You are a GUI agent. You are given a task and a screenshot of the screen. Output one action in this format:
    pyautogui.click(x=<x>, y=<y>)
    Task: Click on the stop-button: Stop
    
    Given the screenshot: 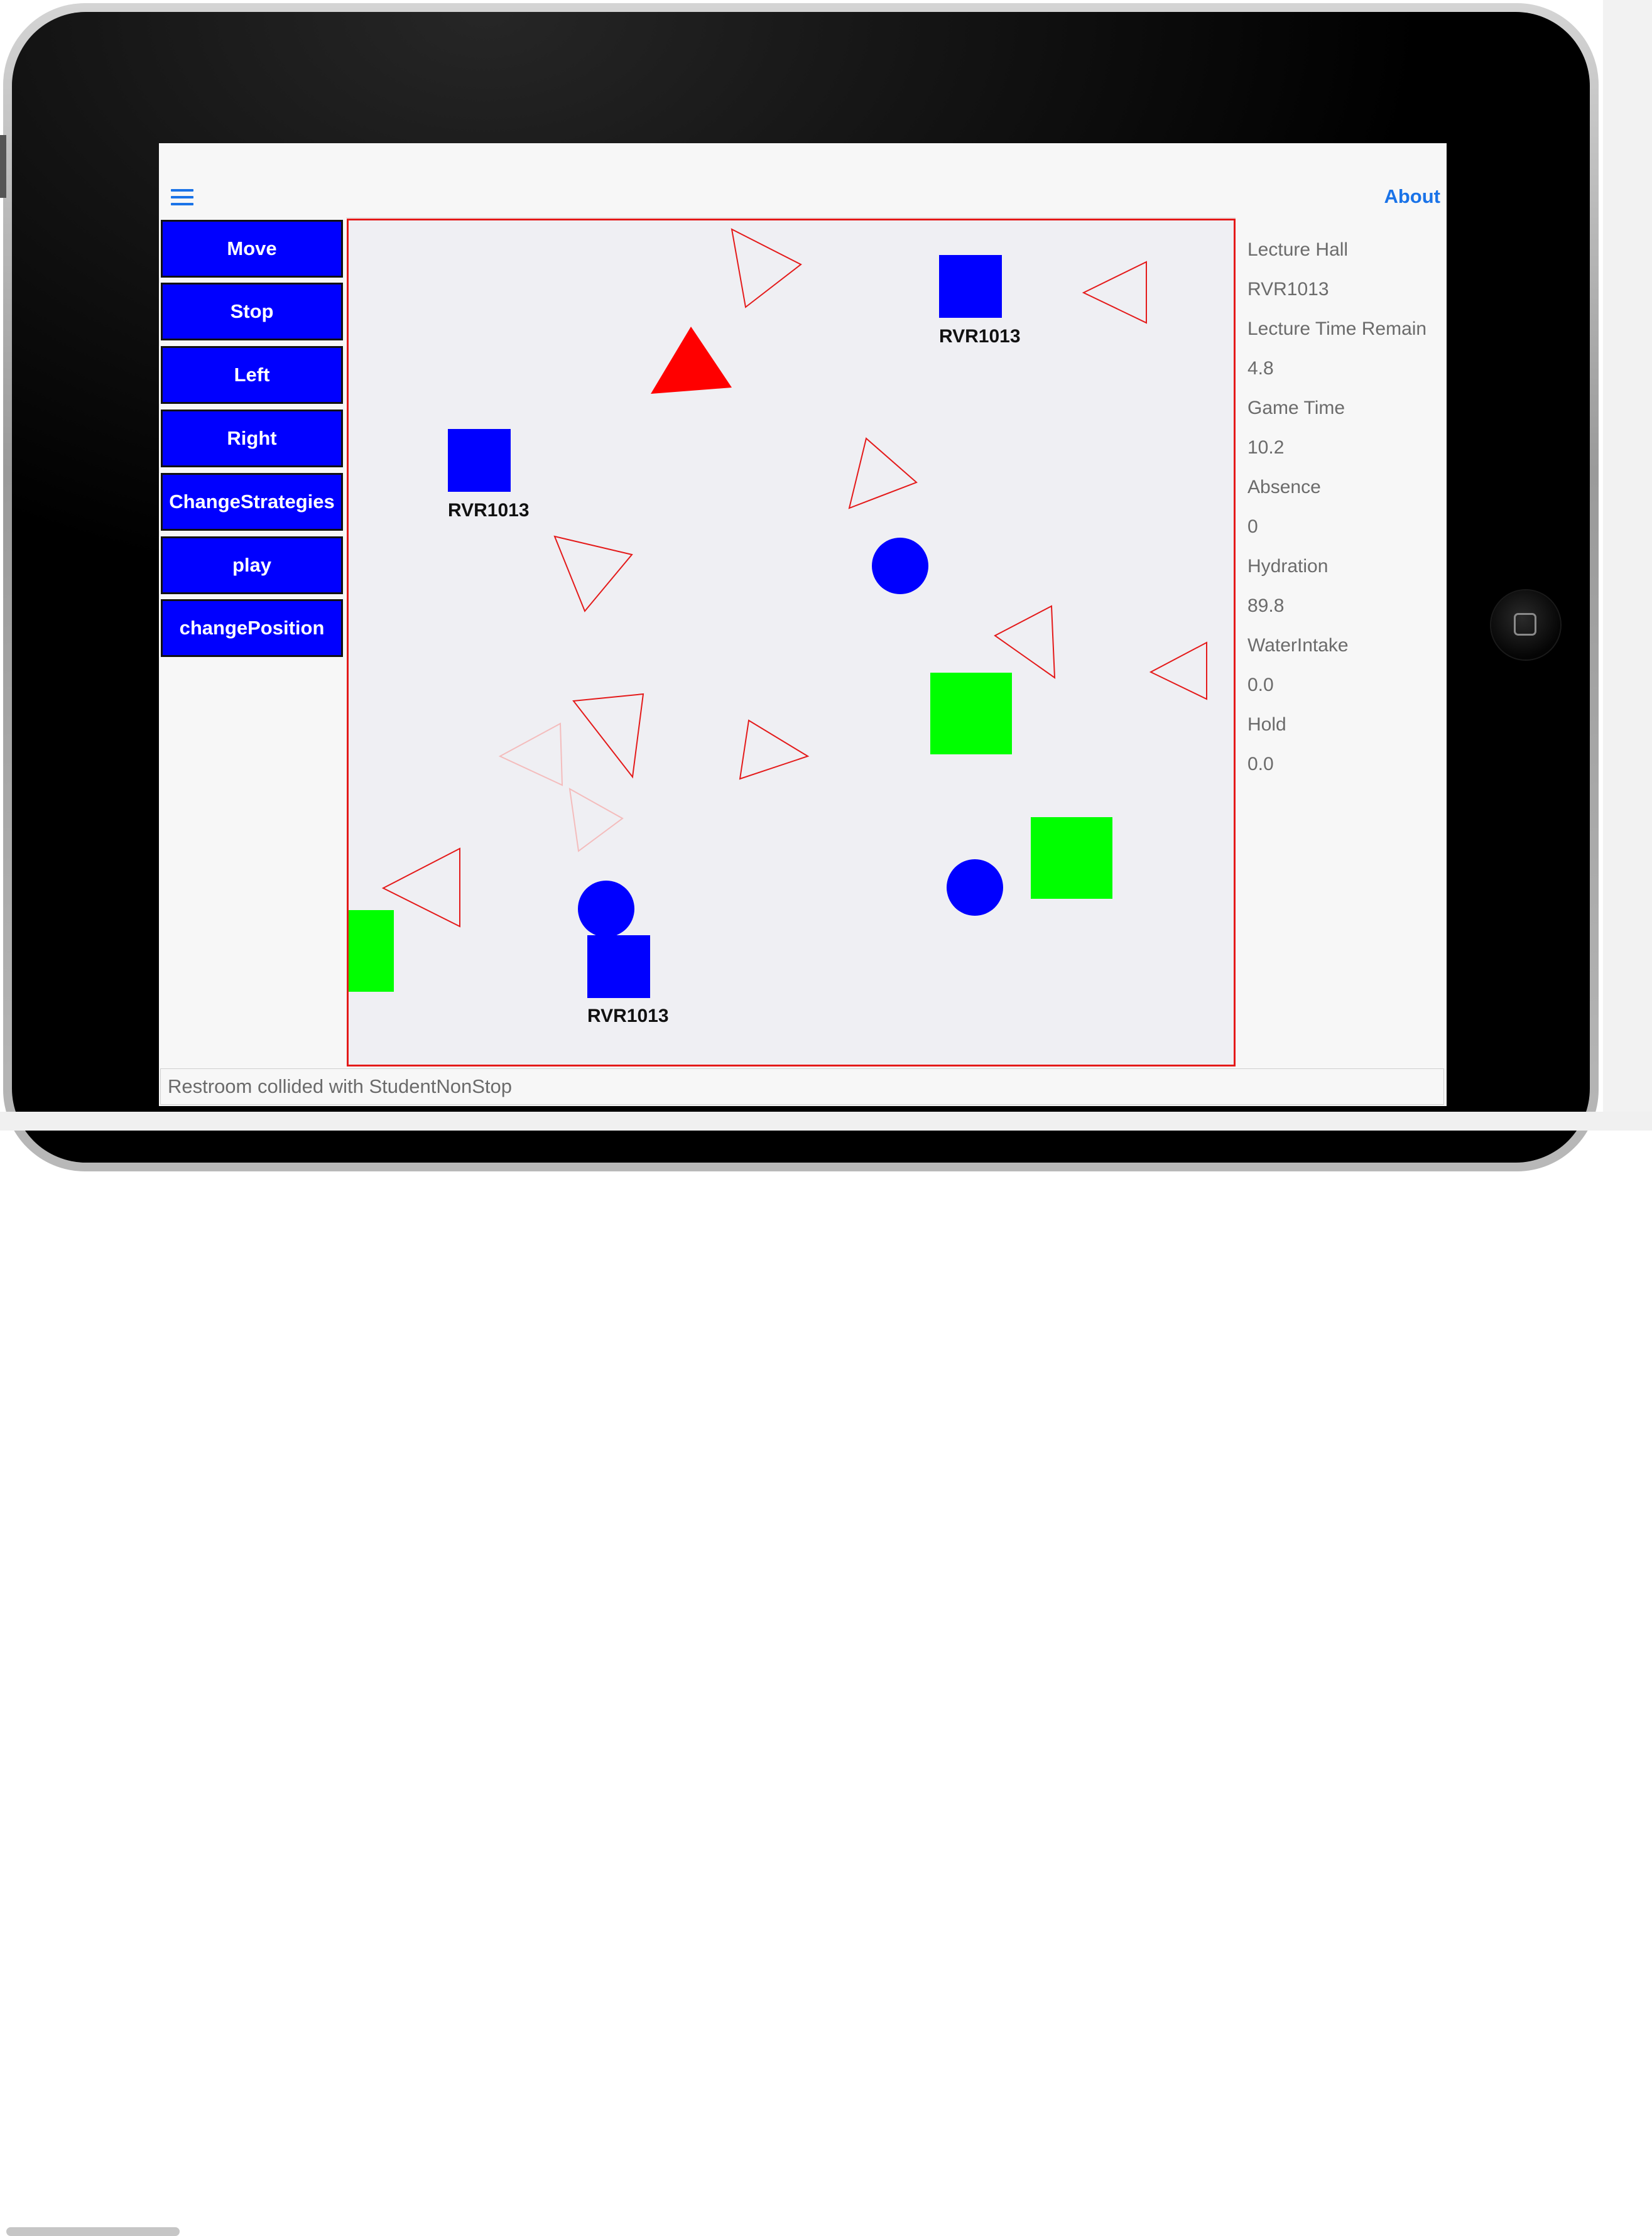 What is the action you would take?
    pyautogui.click(x=252, y=311)
    